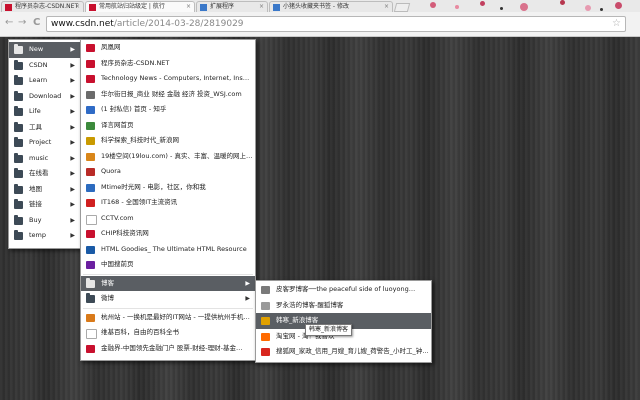 The width and height of the screenshot is (640, 400). What do you see at coordinates (44, 128) in the screenshot?
I see `bookmarks-menu-item: 工具 ▶` at bounding box center [44, 128].